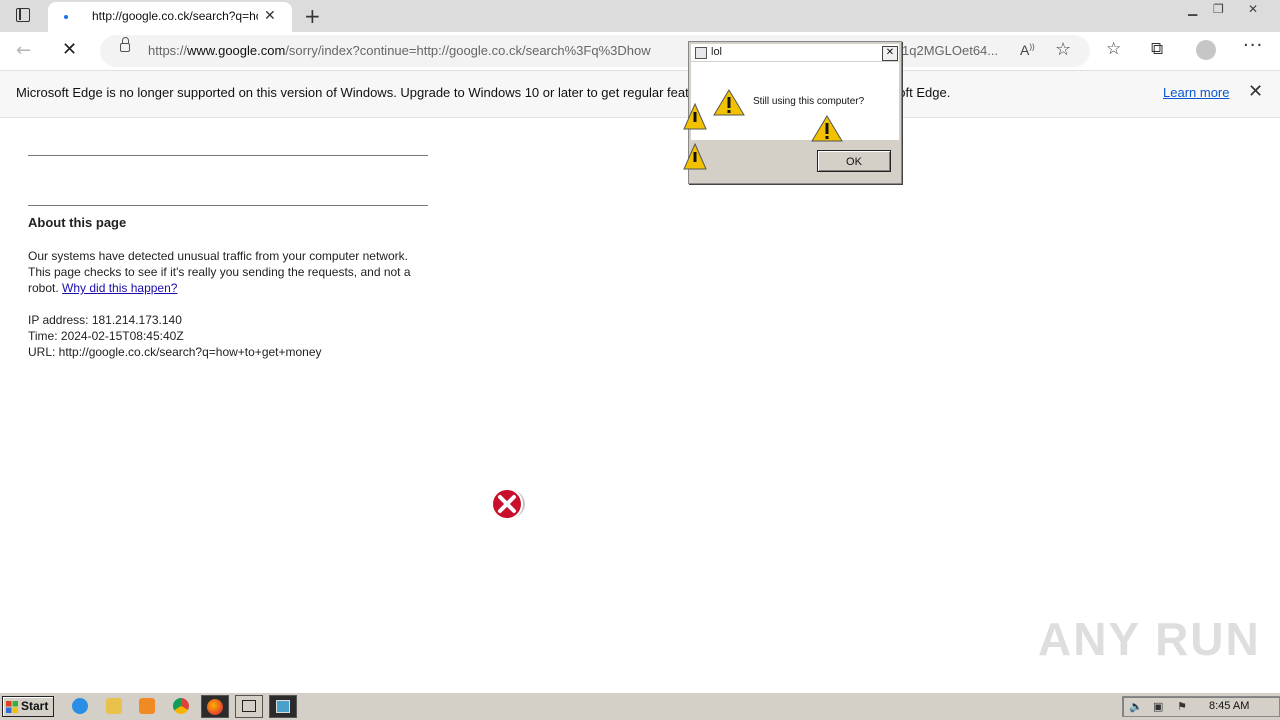 This screenshot has height=720, width=1280. I want to click on dialog-close-icon: ✕, so click(890, 53).